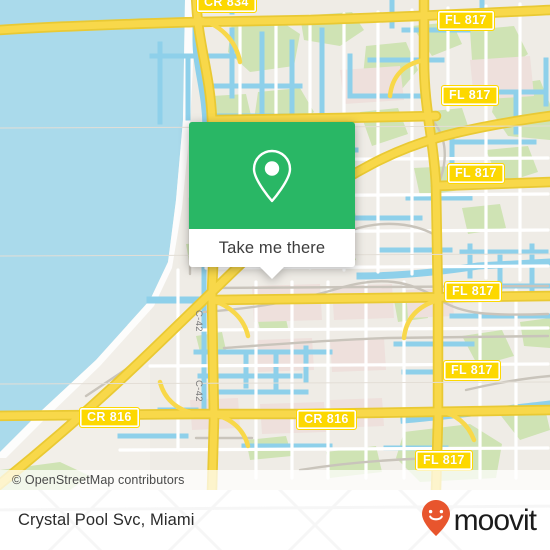 Image resolution: width=550 pixels, height=550 pixels. Describe the element at coordinates (98, 480) in the screenshot. I see `osm-attribution-text: © OpenStreetMap contributors` at that location.